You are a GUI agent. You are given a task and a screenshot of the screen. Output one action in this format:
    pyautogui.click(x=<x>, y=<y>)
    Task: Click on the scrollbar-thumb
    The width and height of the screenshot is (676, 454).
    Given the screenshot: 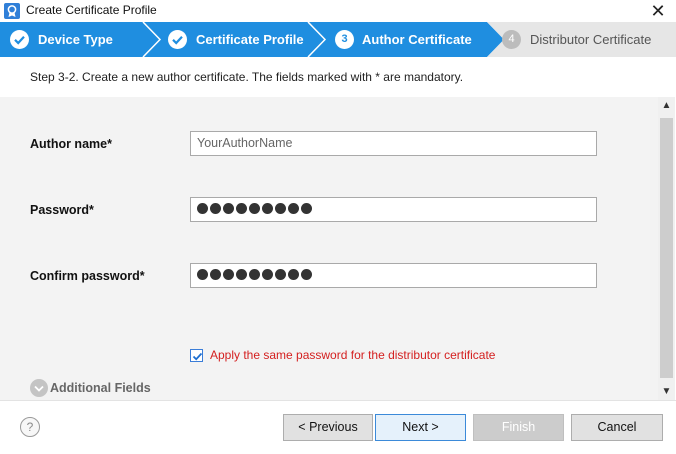 What is the action you would take?
    pyautogui.click(x=666, y=248)
    